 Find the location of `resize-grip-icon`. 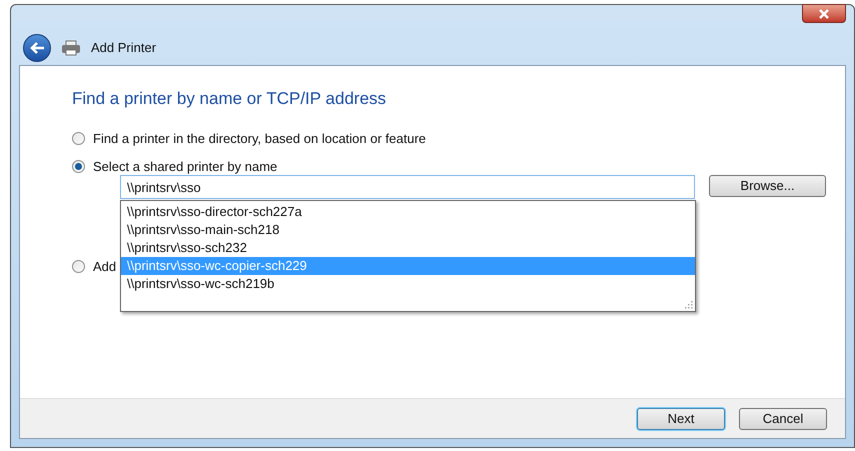

resize-grip-icon is located at coordinates (688, 304).